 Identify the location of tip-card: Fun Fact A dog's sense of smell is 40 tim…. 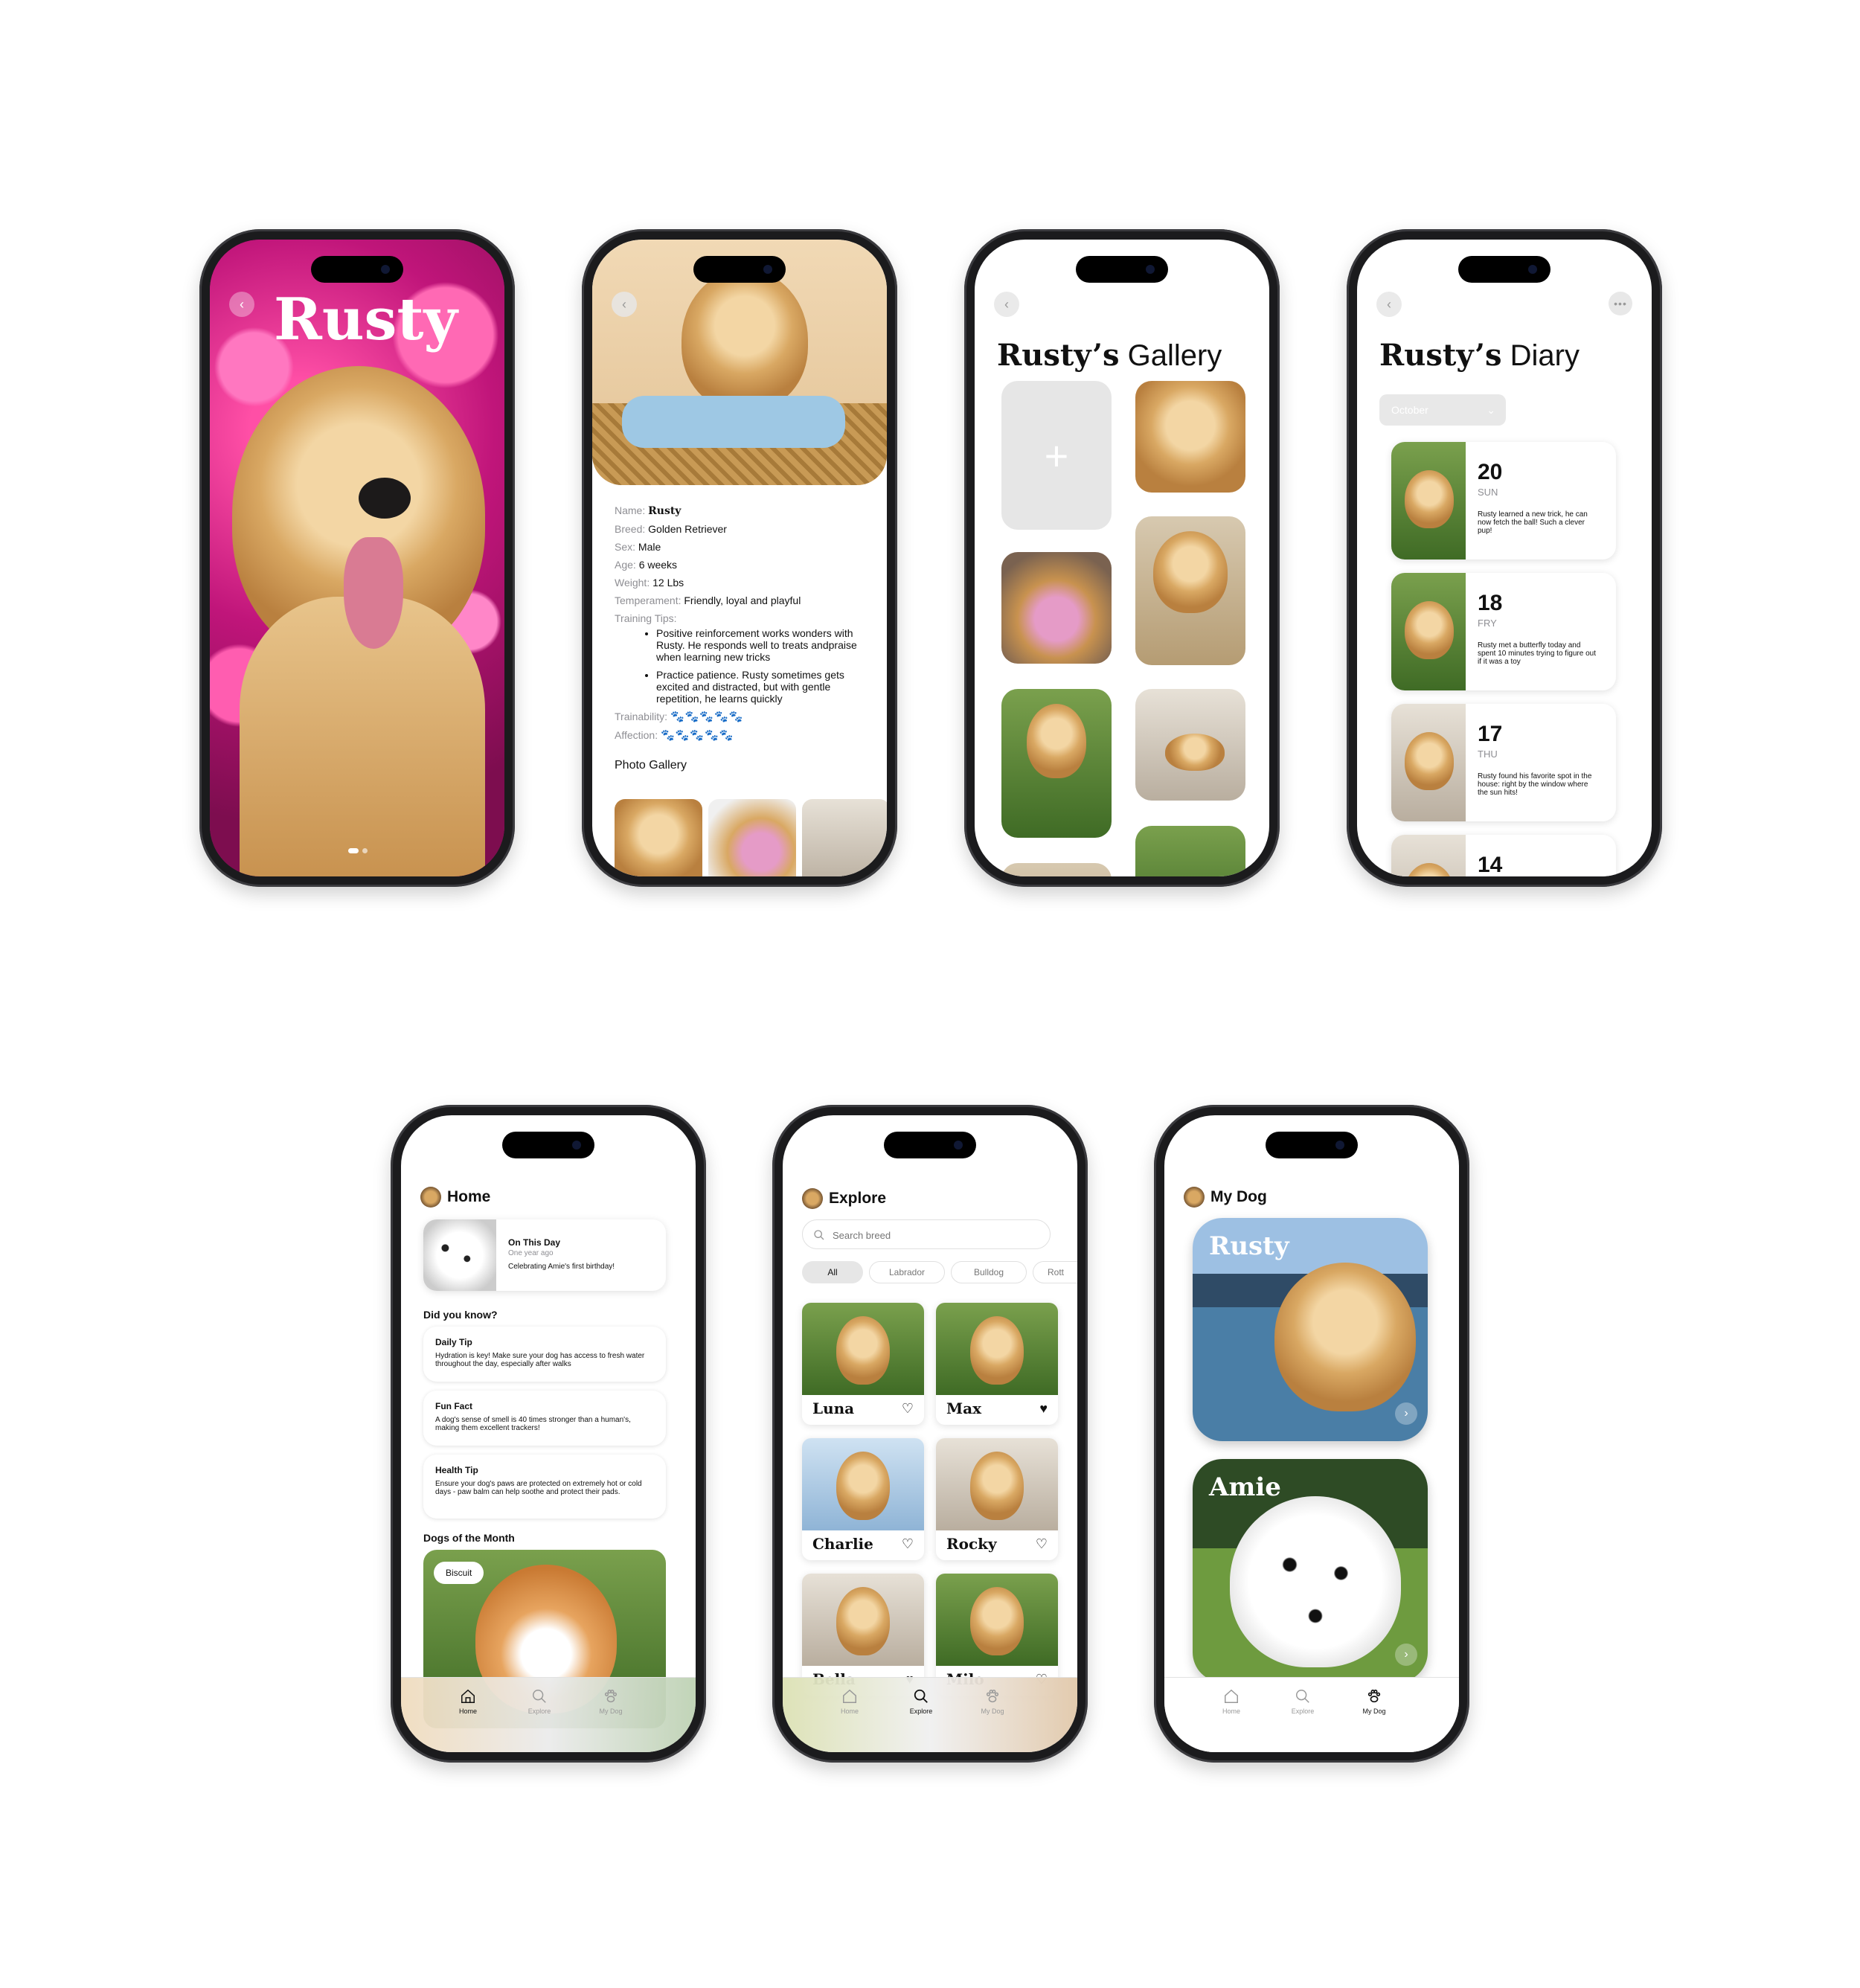
(544, 1418).